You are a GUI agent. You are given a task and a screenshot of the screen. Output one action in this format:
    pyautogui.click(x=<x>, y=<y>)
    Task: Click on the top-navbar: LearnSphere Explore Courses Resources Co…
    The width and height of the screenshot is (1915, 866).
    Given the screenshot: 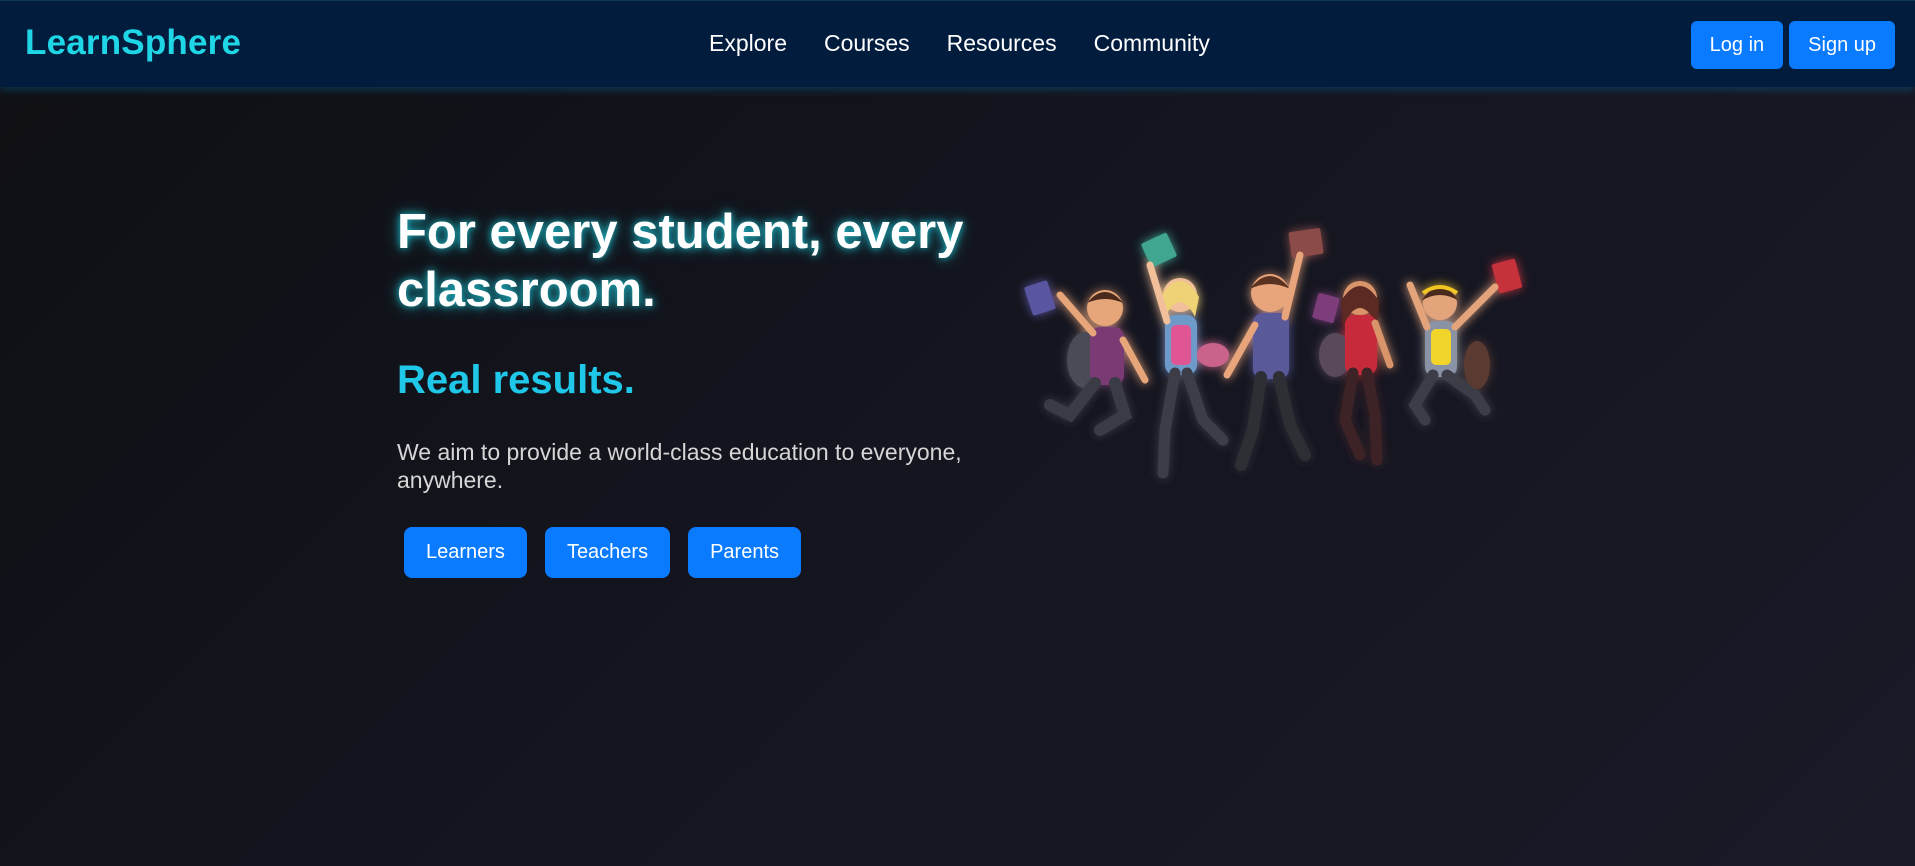 What is the action you would take?
    pyautogui.click(x=957, y=43)
    